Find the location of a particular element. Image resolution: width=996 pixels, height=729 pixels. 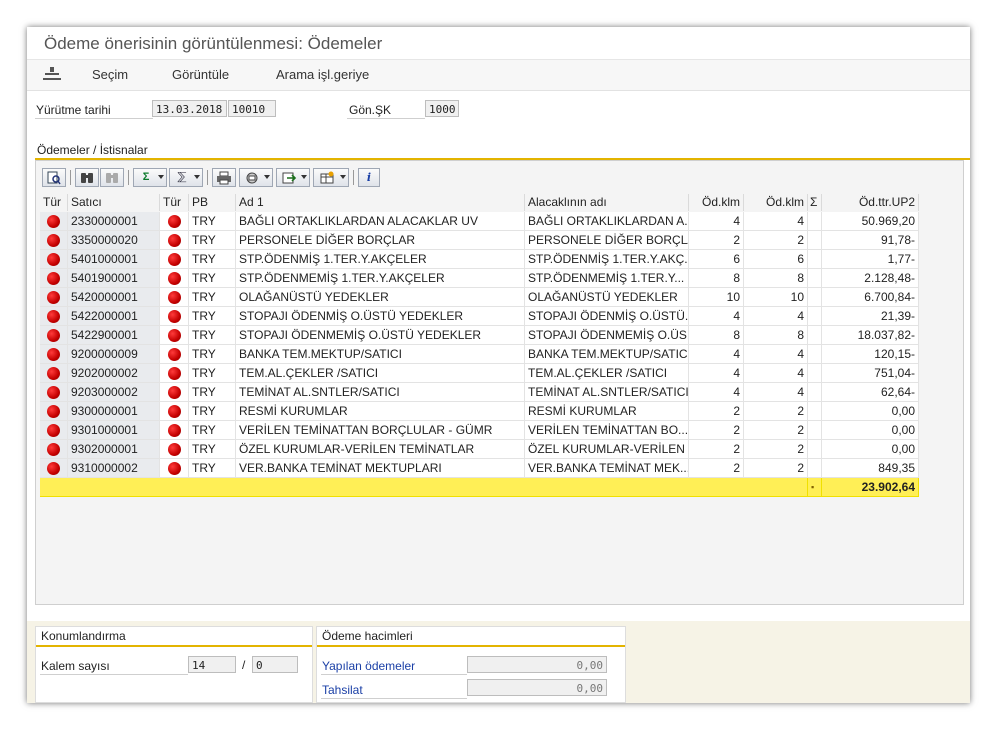

print-icon is located at coordinates (224, 177).